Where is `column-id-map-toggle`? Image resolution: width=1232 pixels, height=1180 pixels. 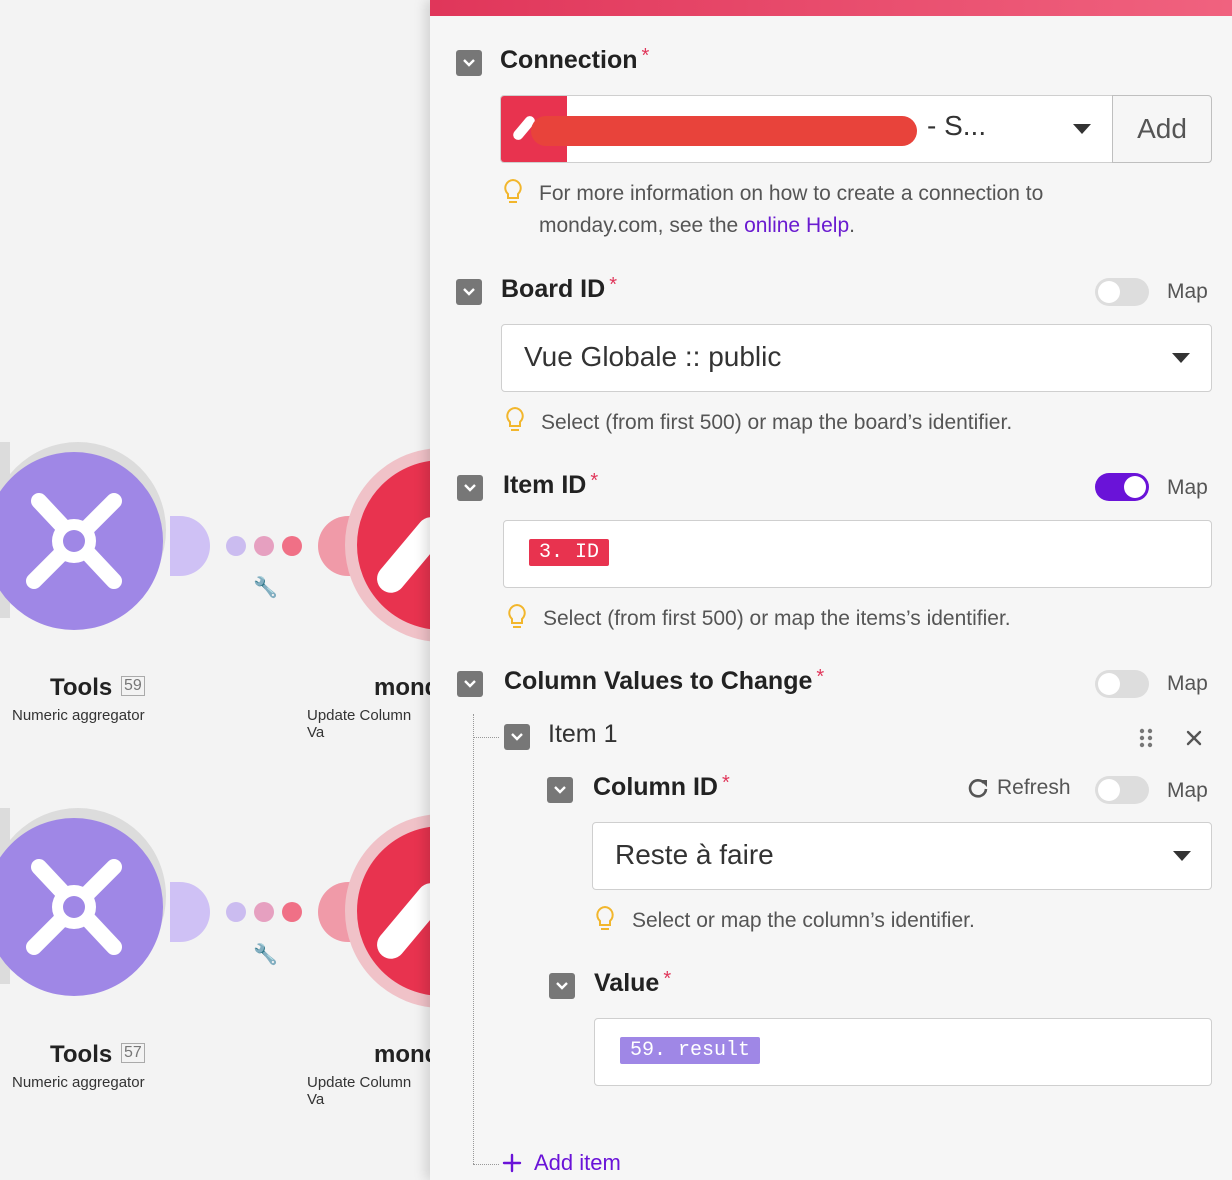
column-id-map-toggle is located at coordinates (1122, 790).